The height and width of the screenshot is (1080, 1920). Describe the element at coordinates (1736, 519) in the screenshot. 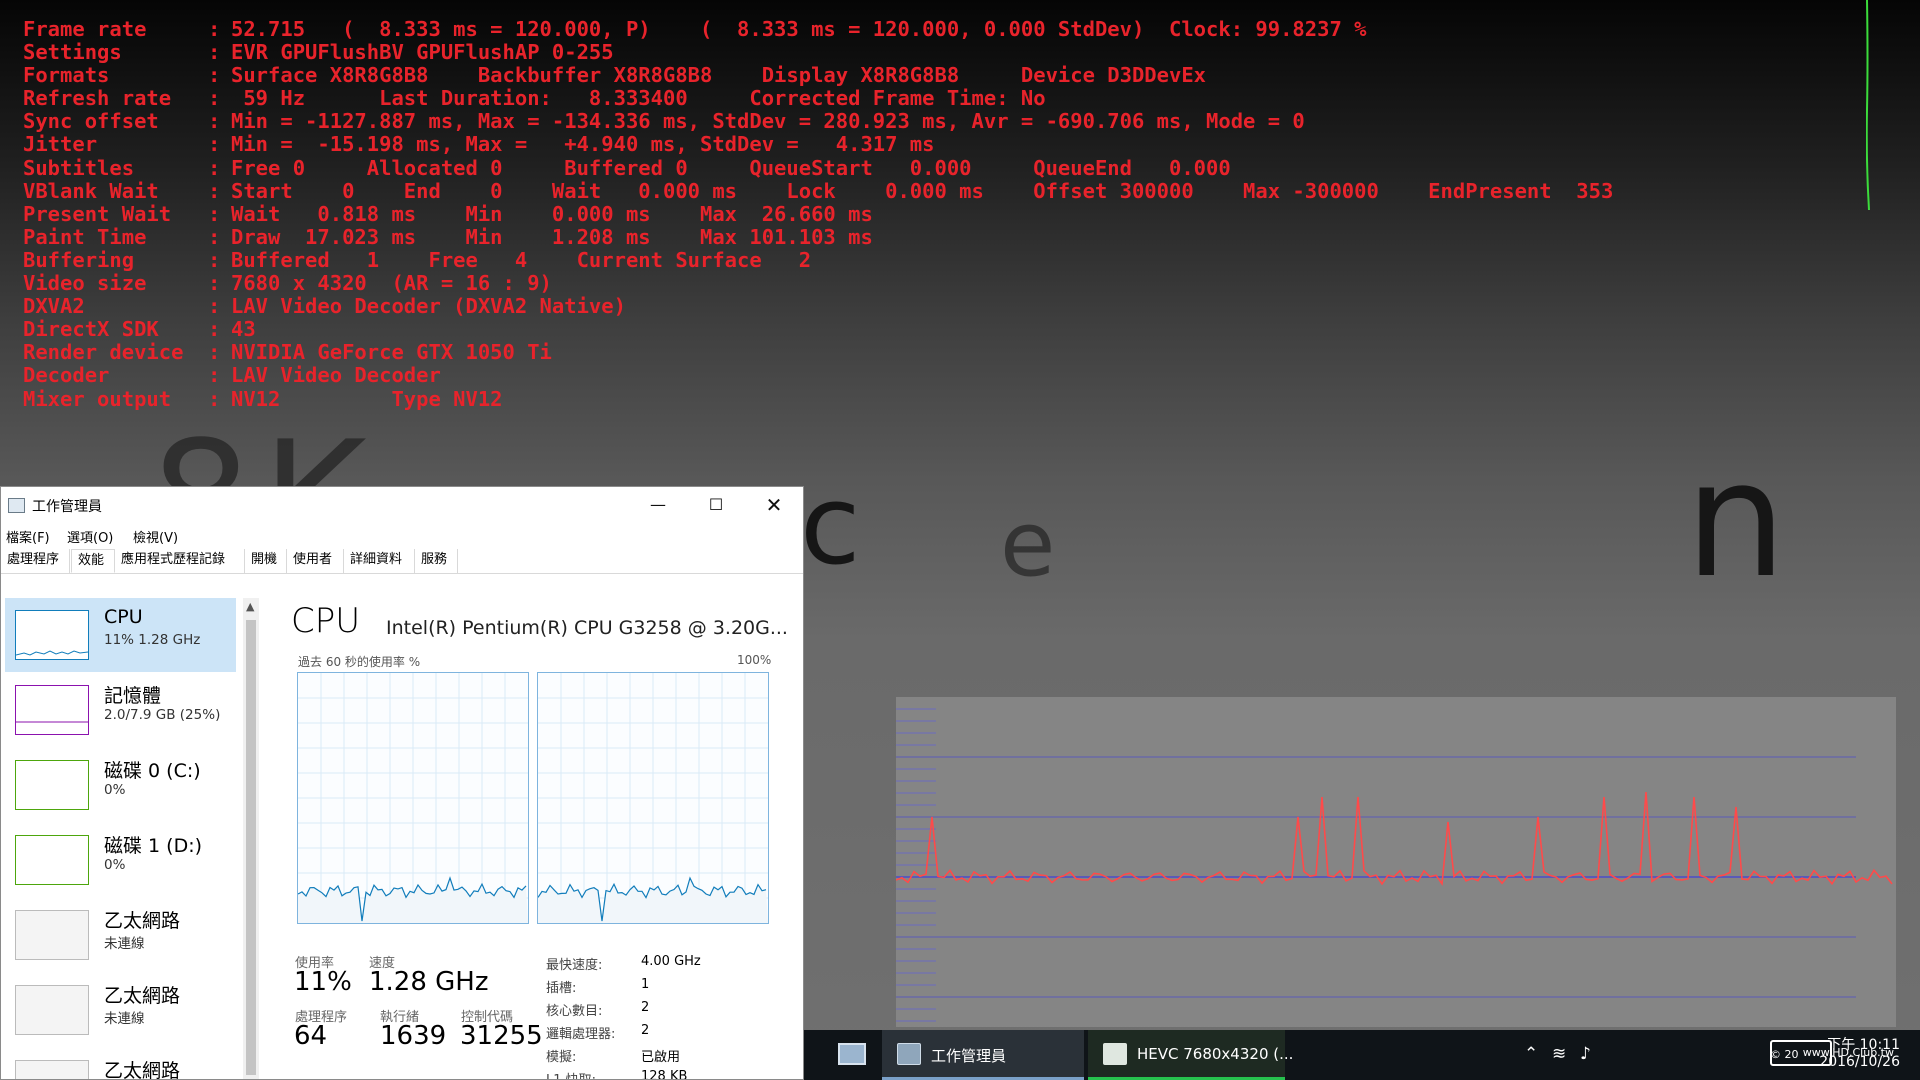

I see `video-title-text-right: n` at that location.